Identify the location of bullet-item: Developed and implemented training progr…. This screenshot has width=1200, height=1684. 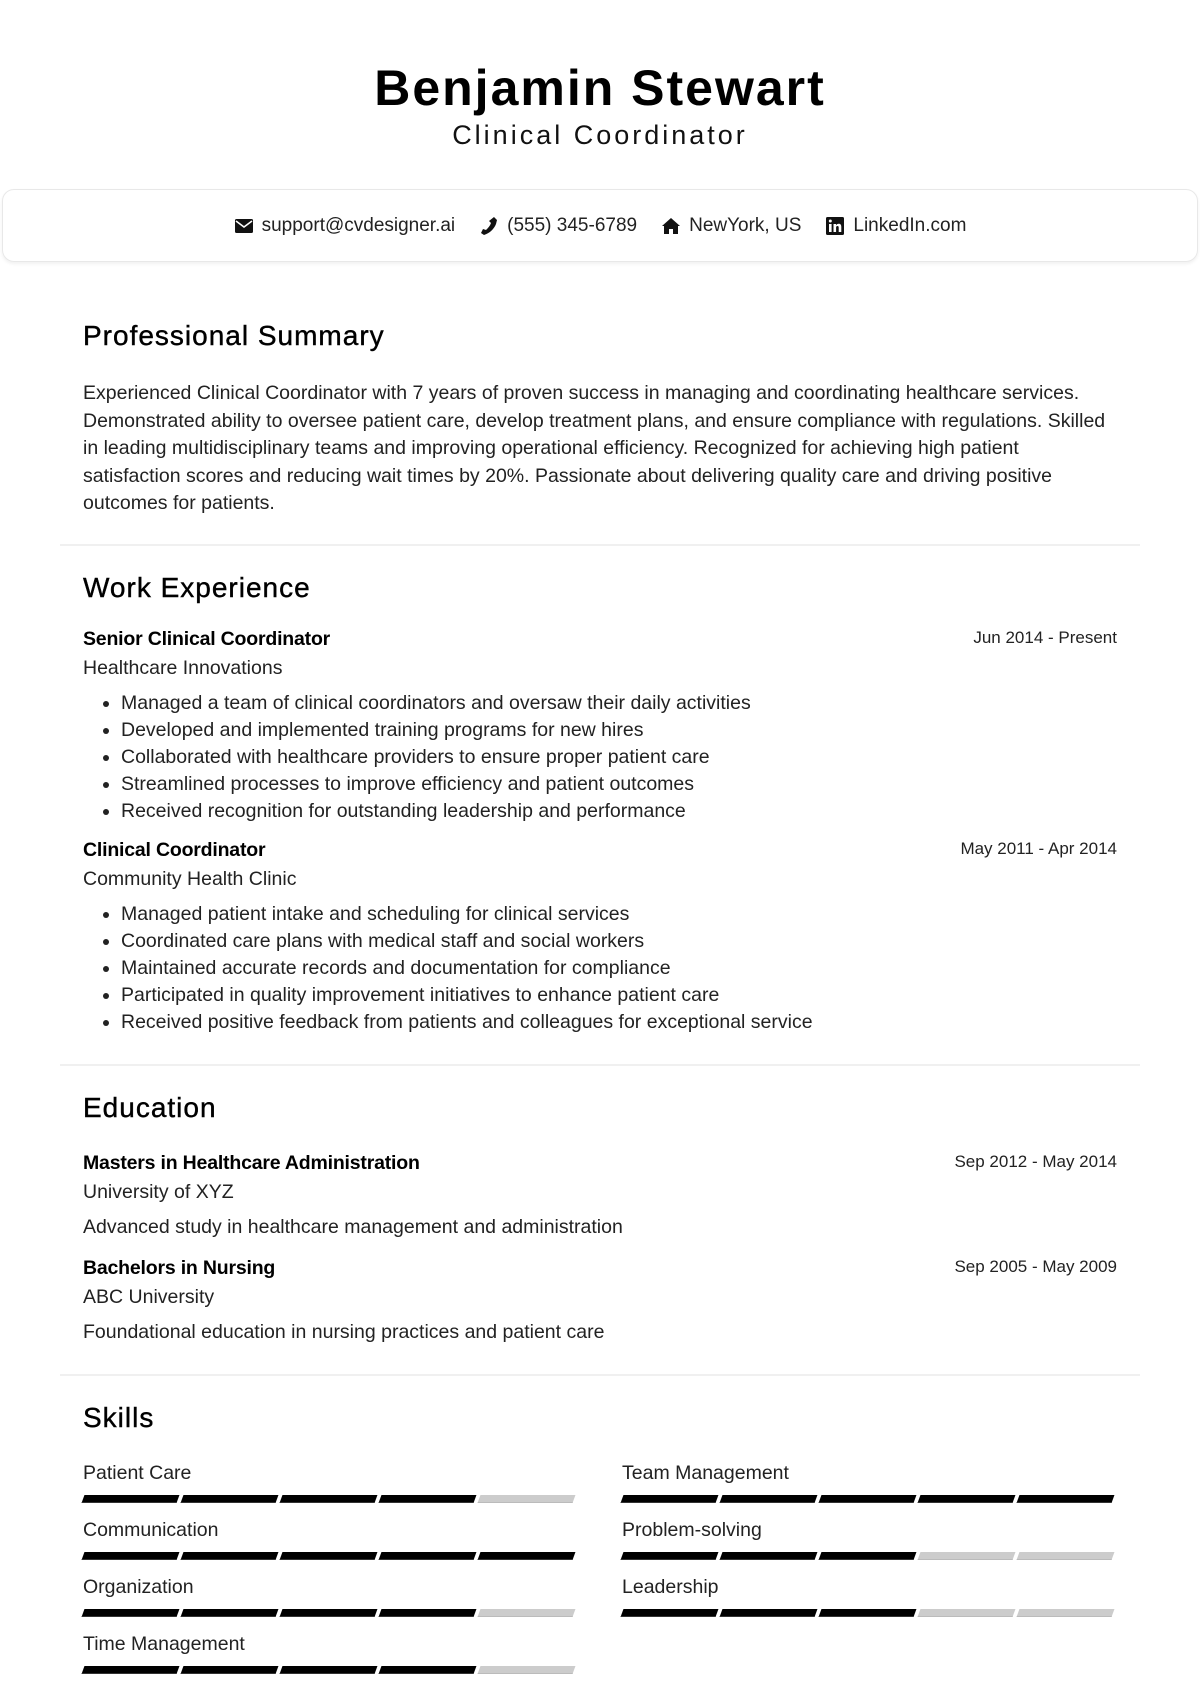
(619, 730).